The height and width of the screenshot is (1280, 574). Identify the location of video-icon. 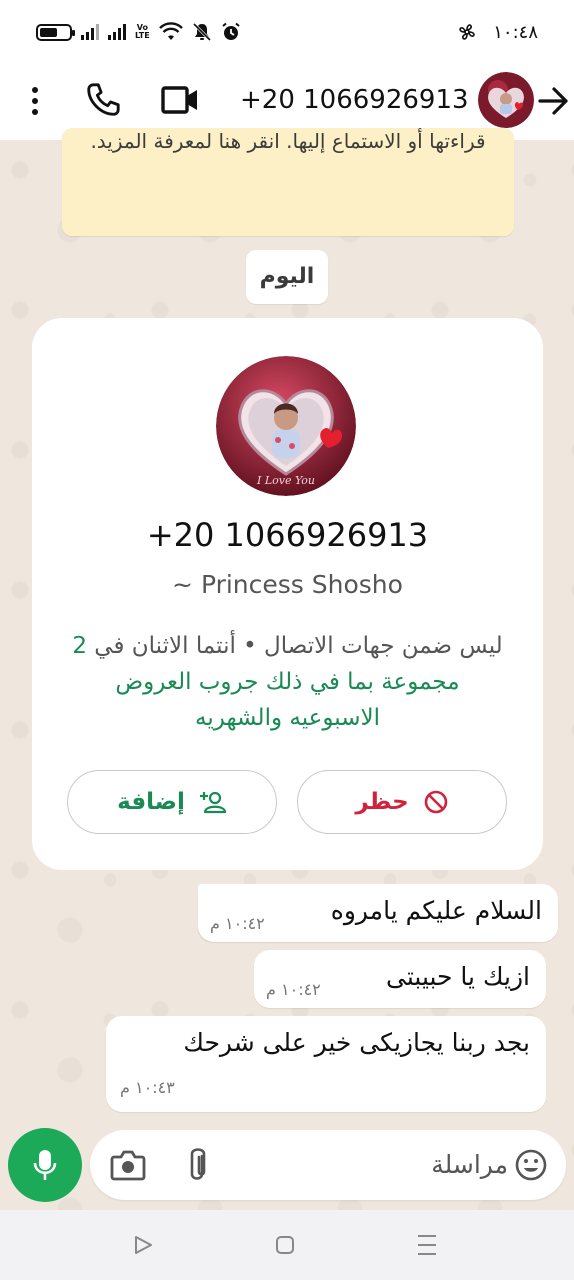
(180, 100).